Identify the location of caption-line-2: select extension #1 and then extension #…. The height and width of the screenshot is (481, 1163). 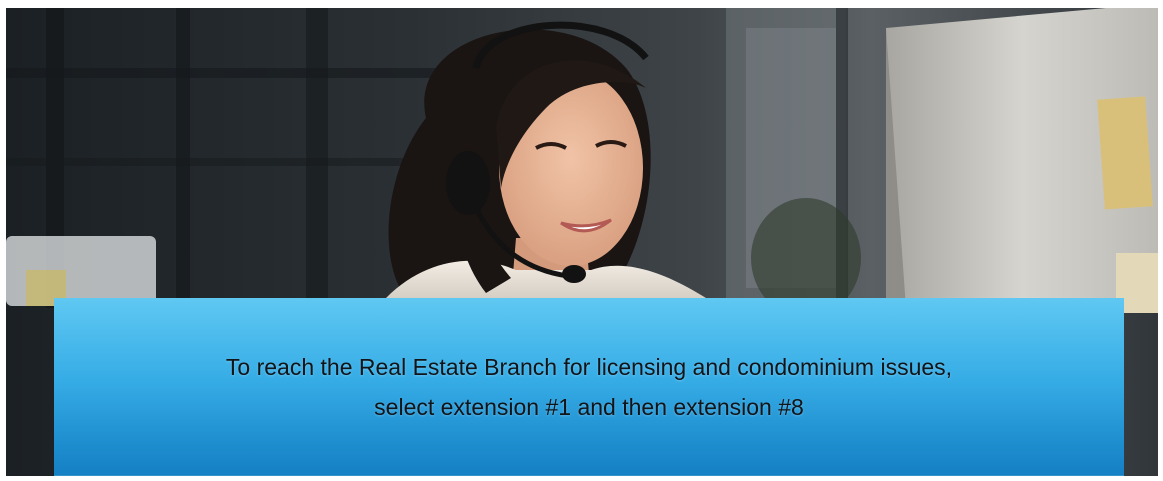
(589, 407).